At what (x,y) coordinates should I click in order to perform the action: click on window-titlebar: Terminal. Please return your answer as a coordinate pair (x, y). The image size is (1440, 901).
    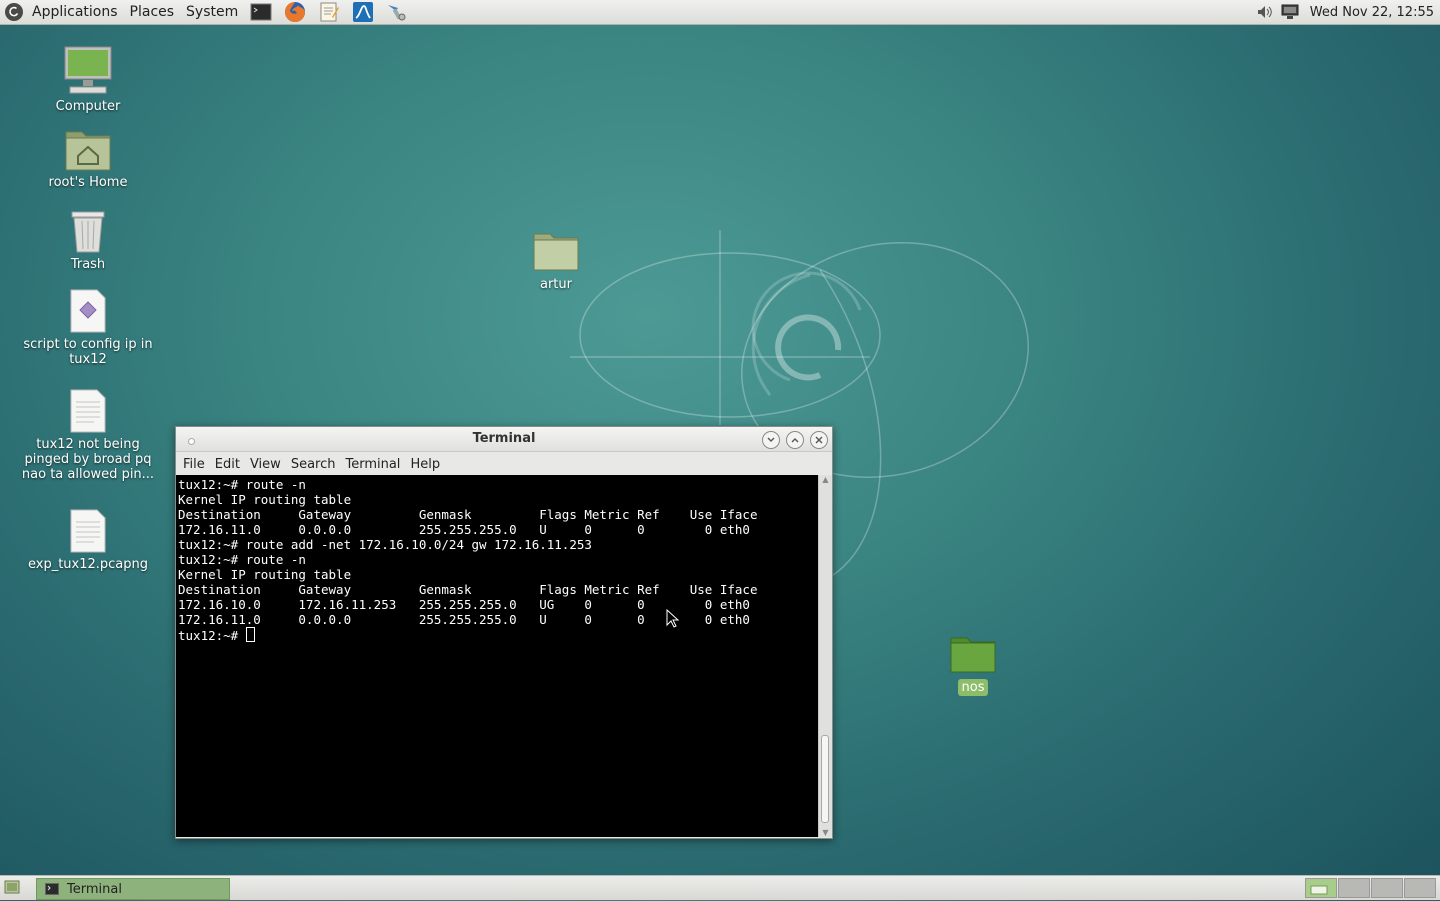
    Looking at the image, I should click on (504, 439).